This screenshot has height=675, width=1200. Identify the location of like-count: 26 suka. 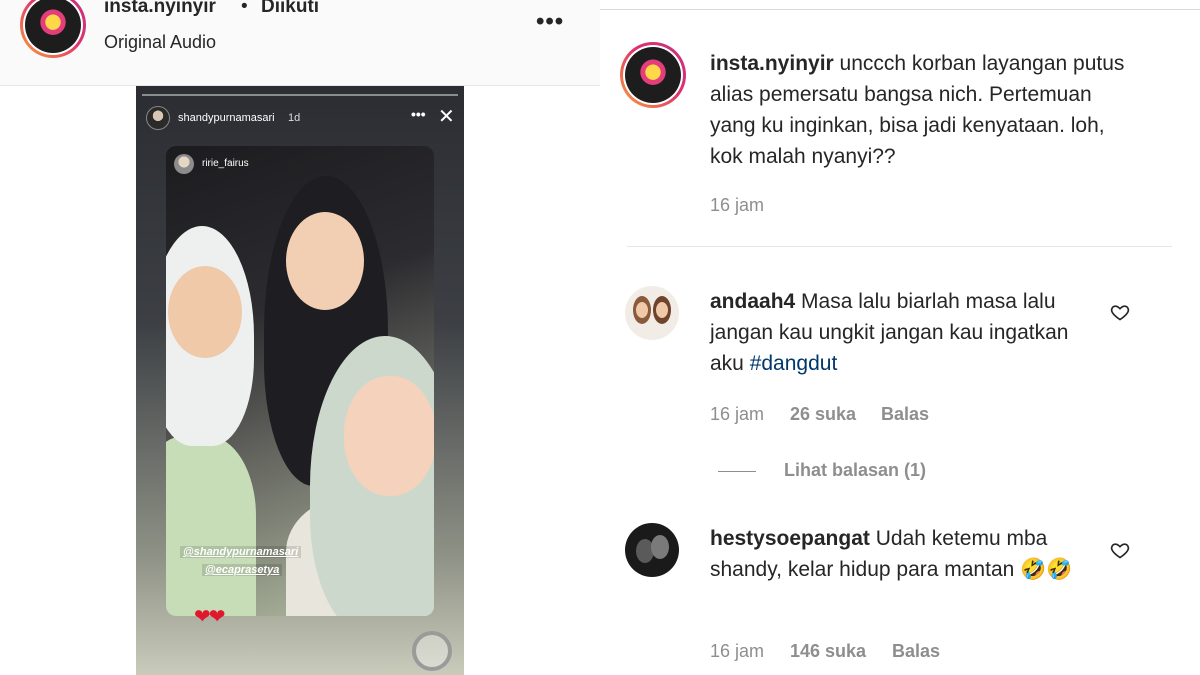
(823, 414).